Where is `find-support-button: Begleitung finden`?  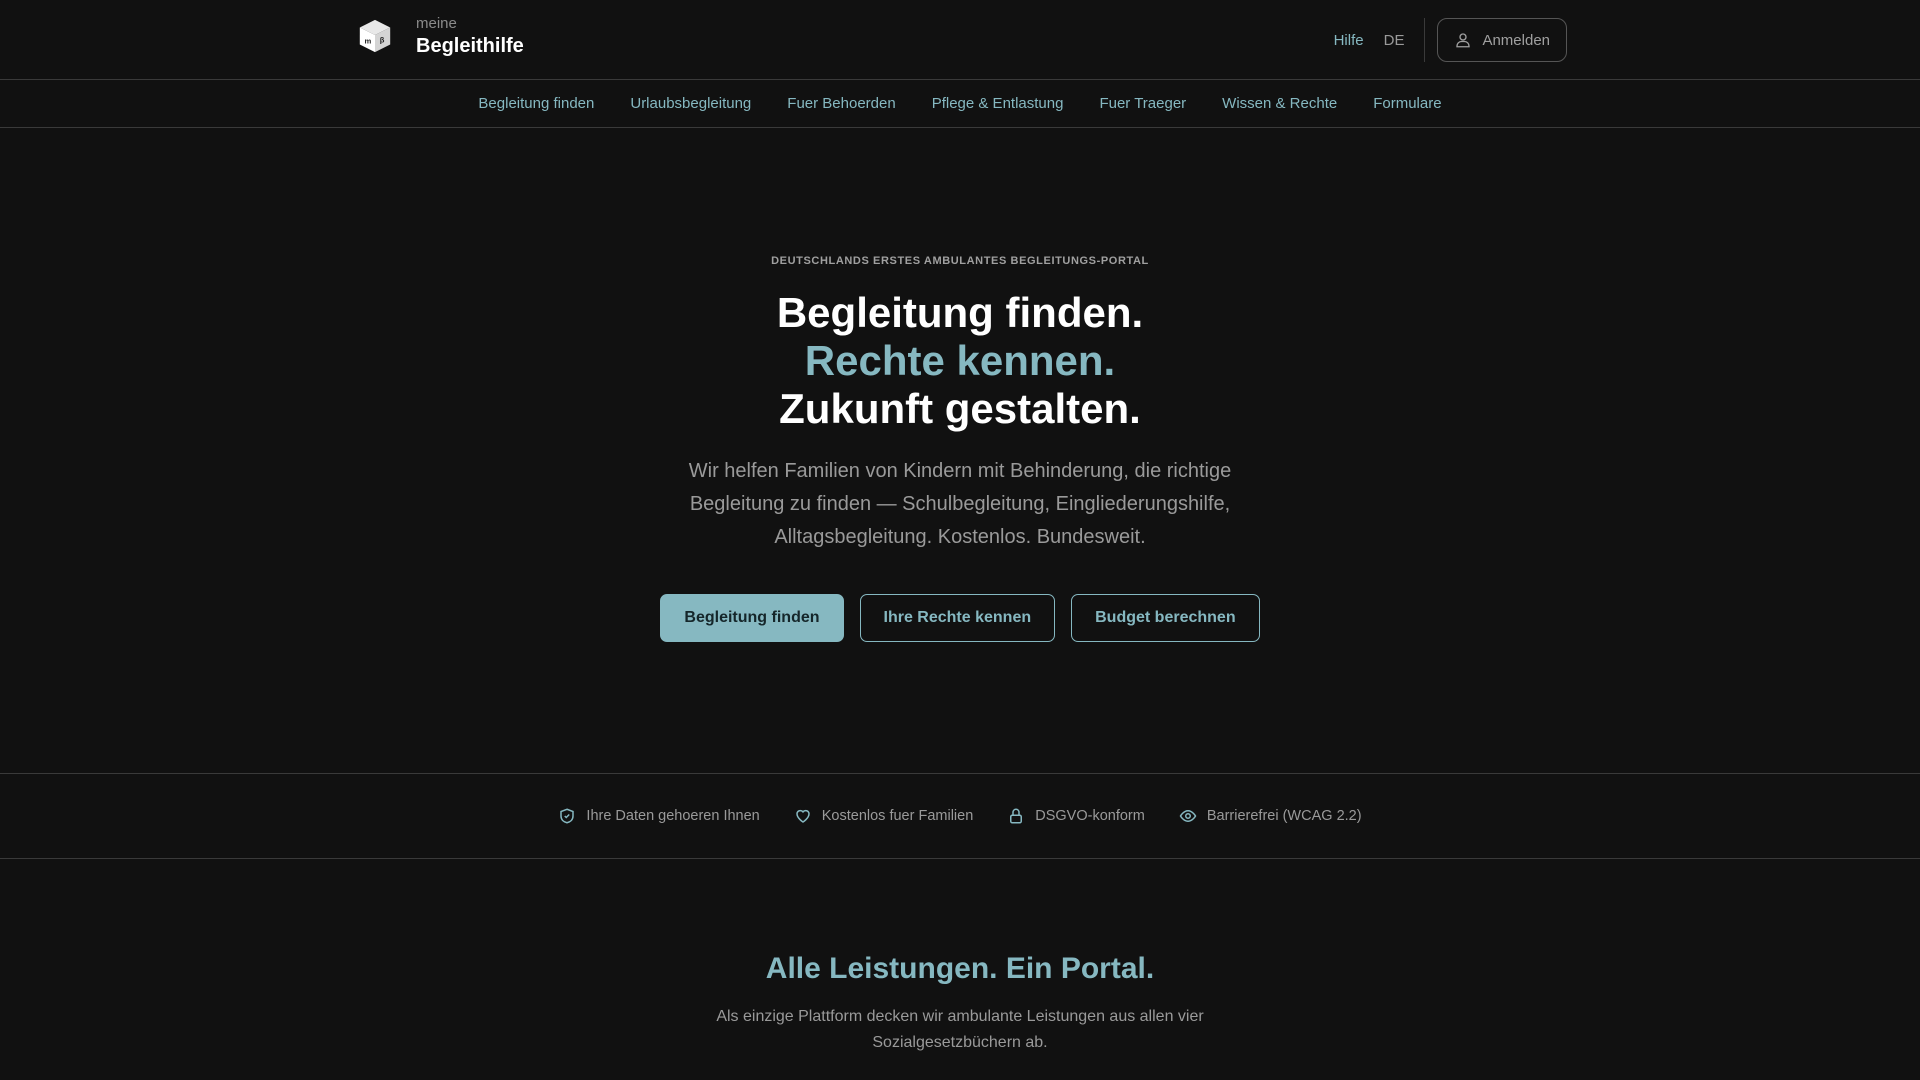 find-support-button: Begleitung finden is located at coordinates (752, 618).